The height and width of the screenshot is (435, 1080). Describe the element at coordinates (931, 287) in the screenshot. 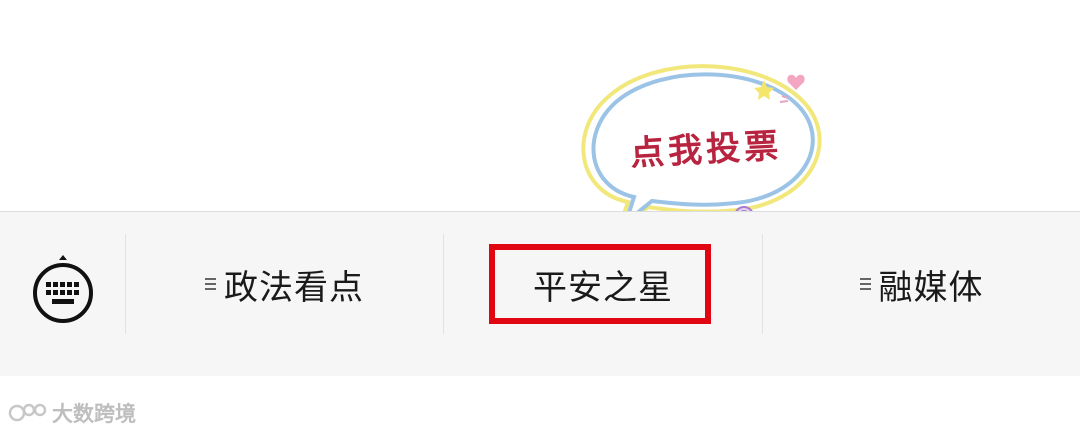

I see `menu-item-label: 融媒体` at that location.